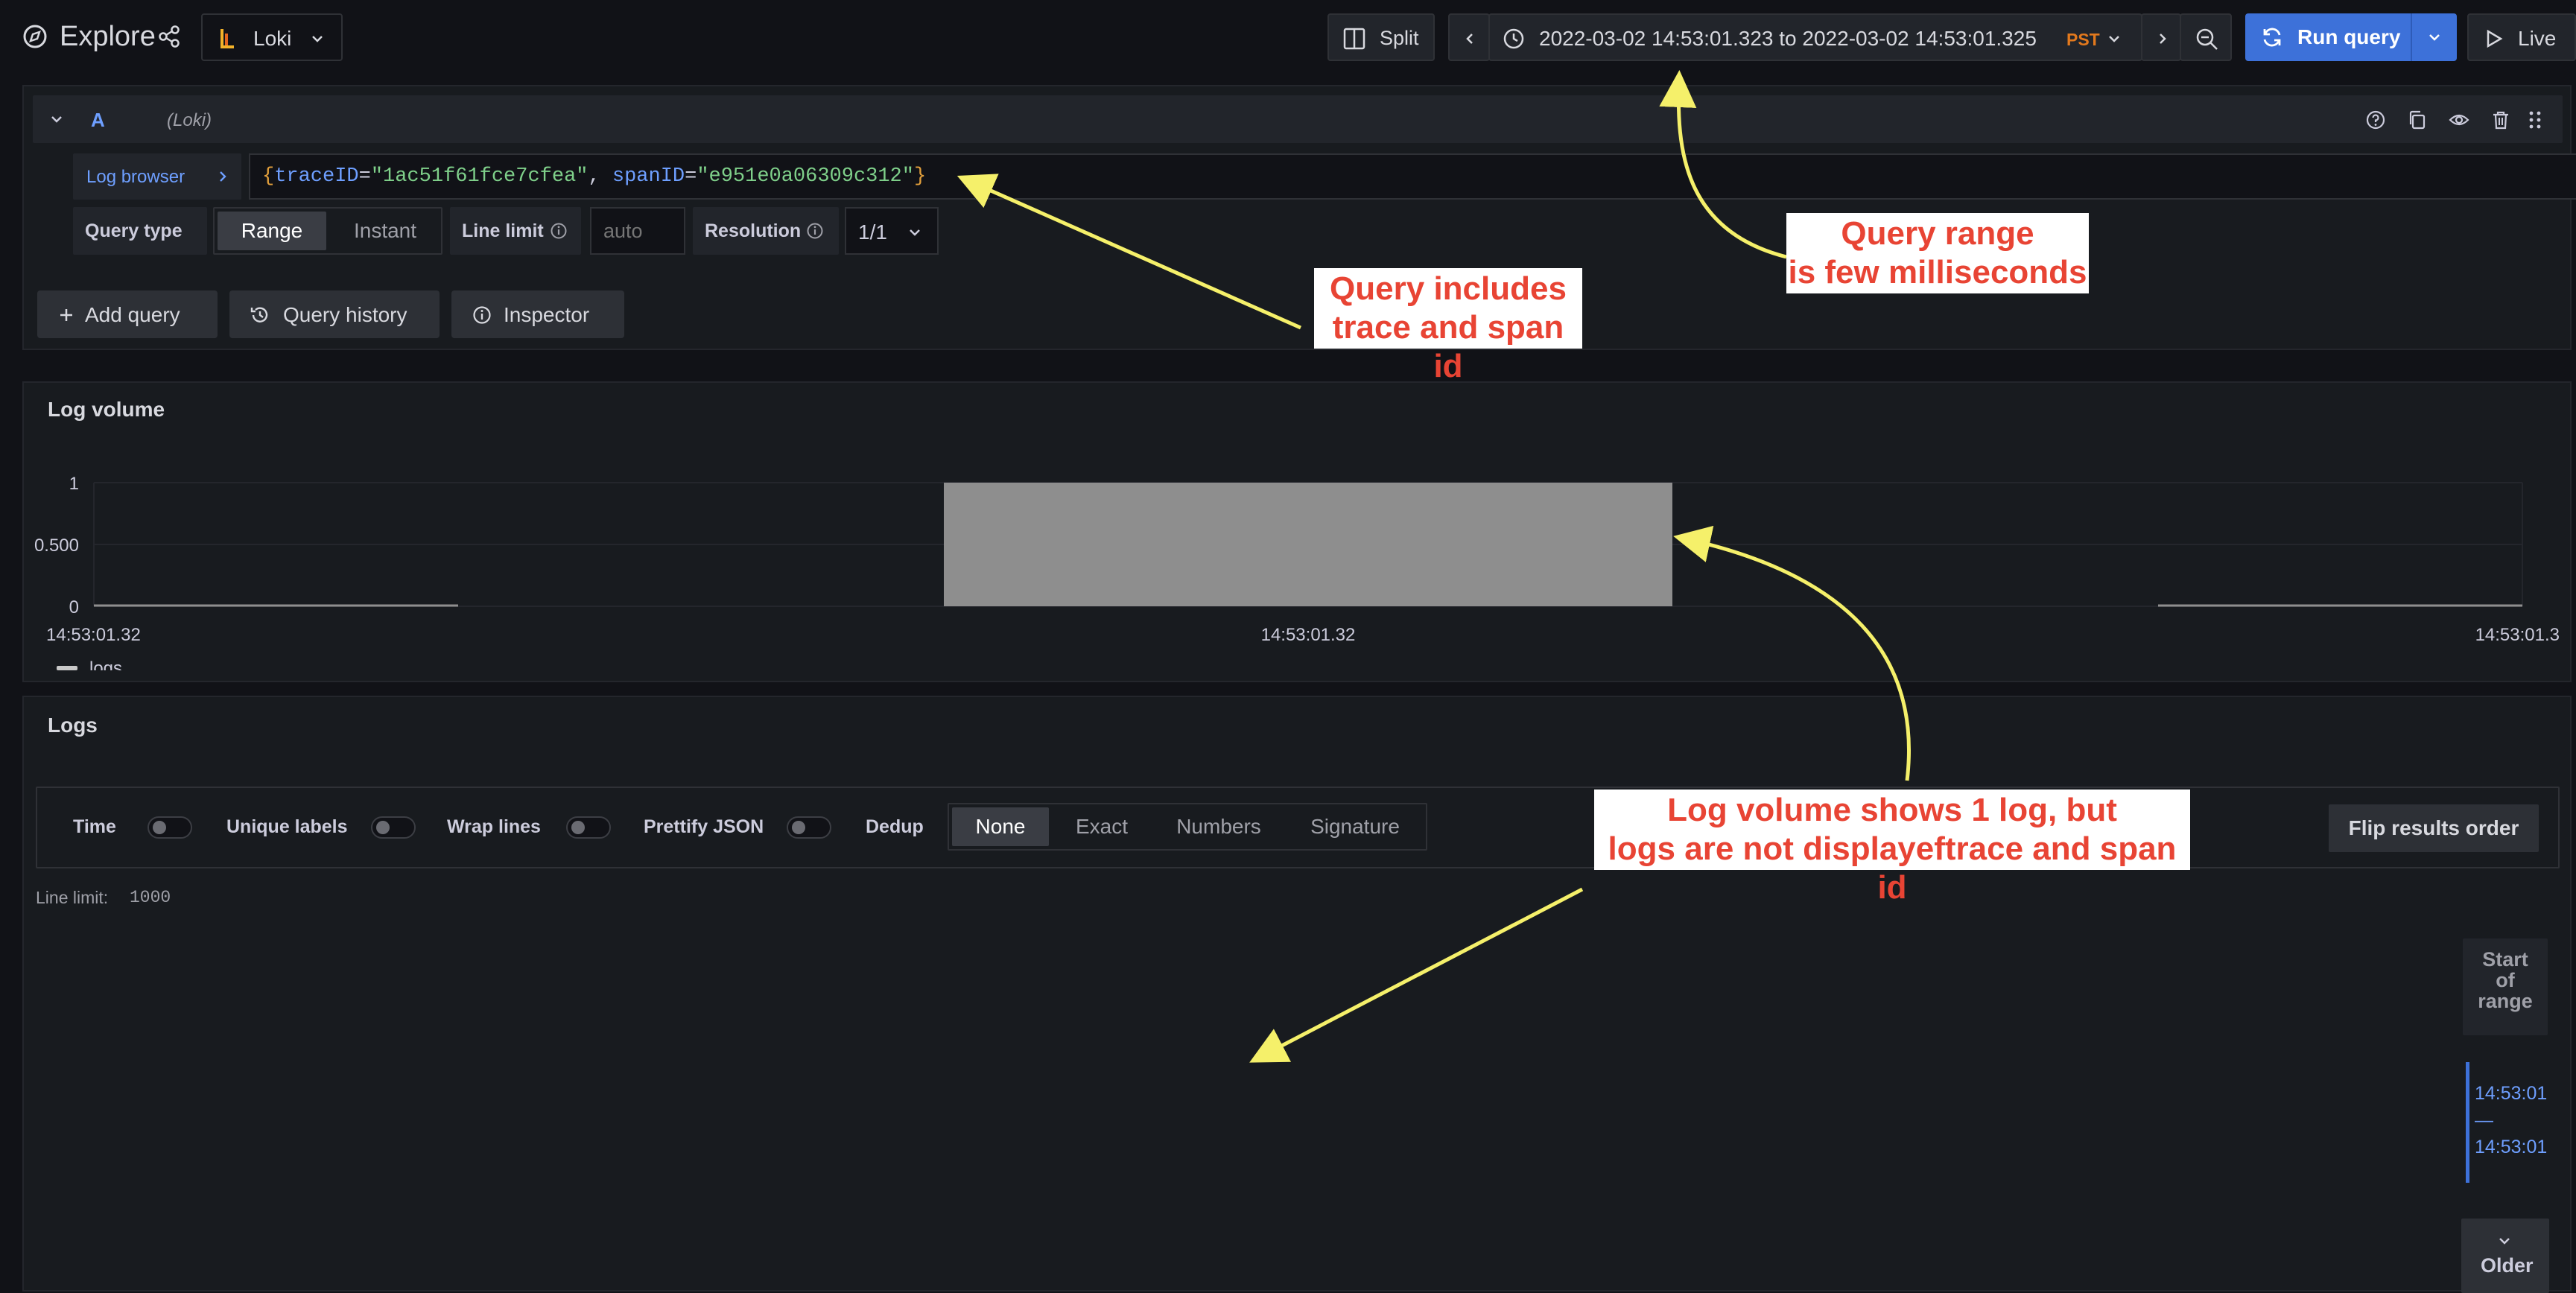 Image resolution: width=2576 pixels, height=1293 pixels. Describe the element at coordinates (1130, 252) in the screenshot. I see `arrow-query-expr` at that location.